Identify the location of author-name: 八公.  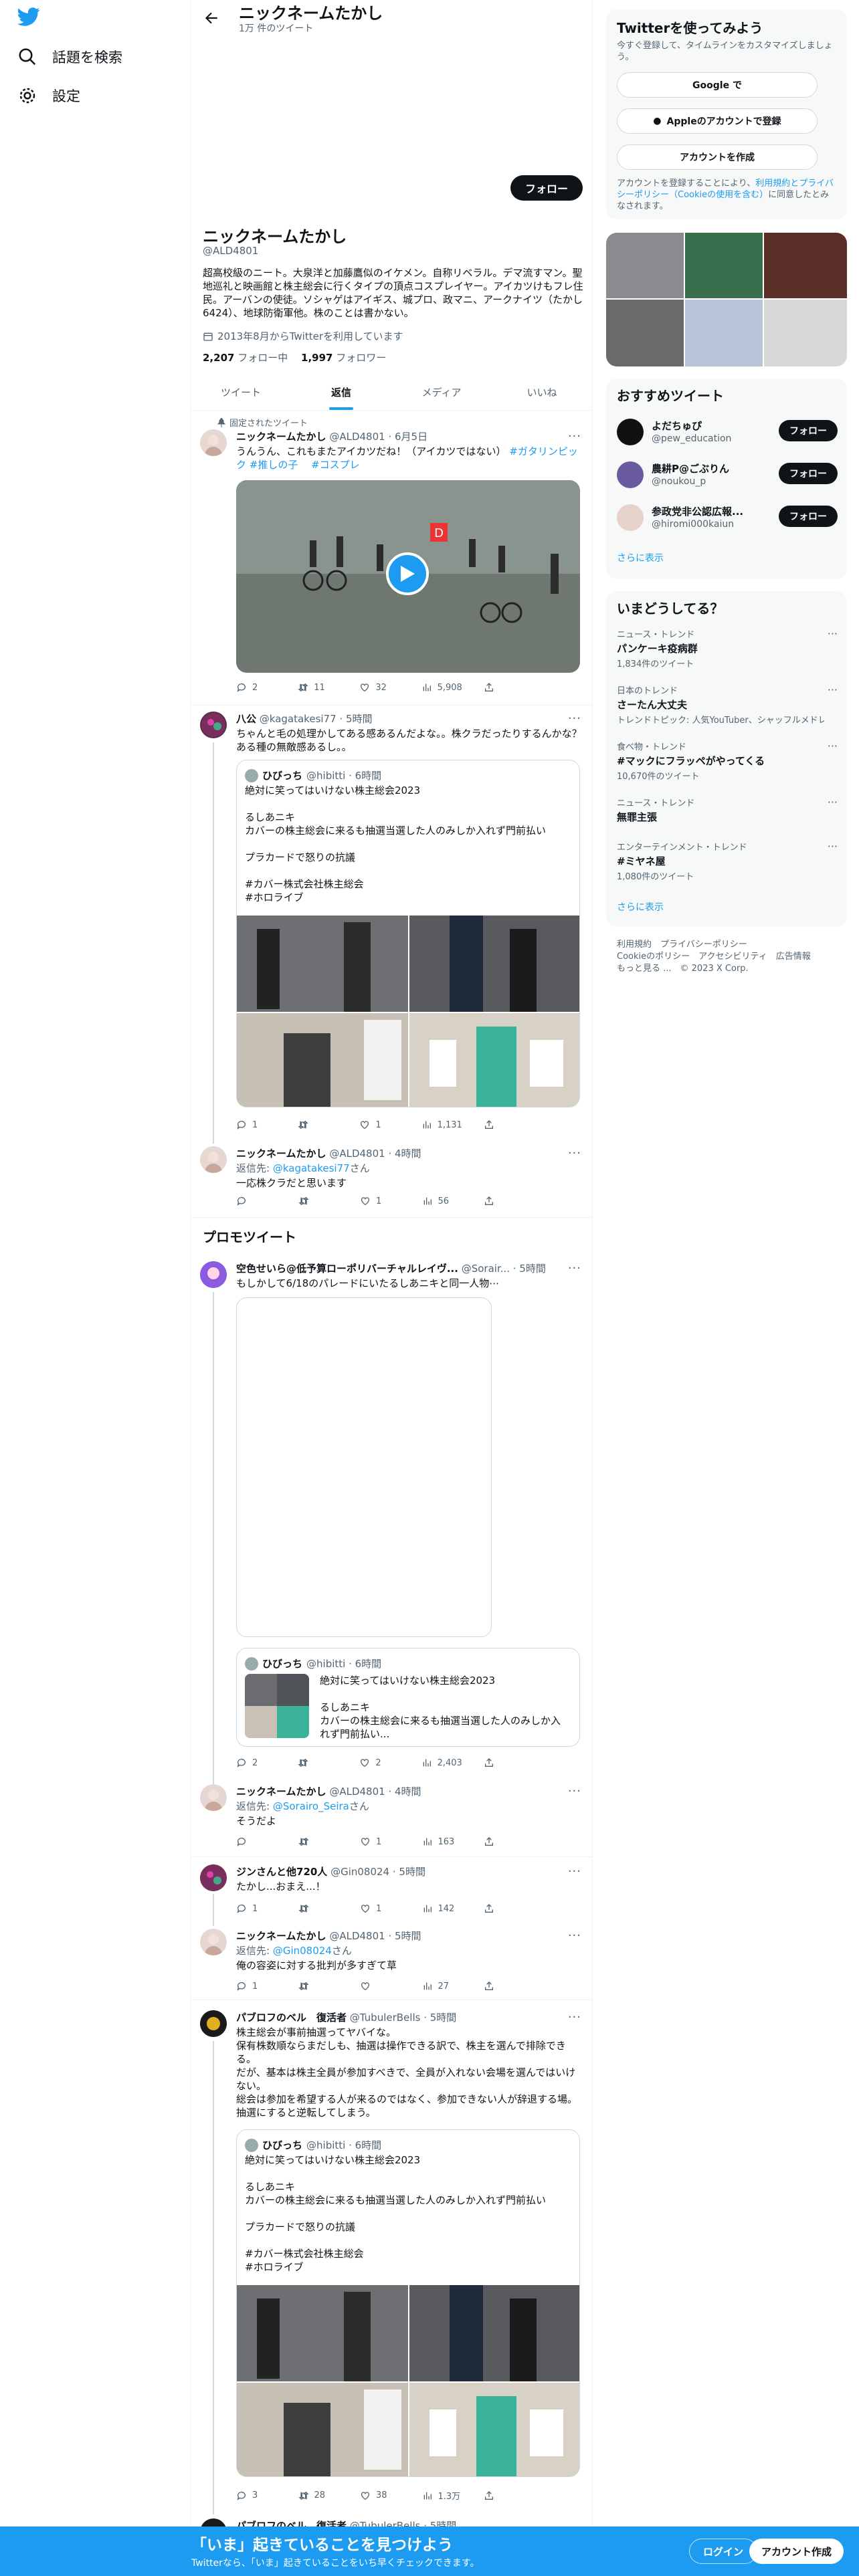
(246, 719).